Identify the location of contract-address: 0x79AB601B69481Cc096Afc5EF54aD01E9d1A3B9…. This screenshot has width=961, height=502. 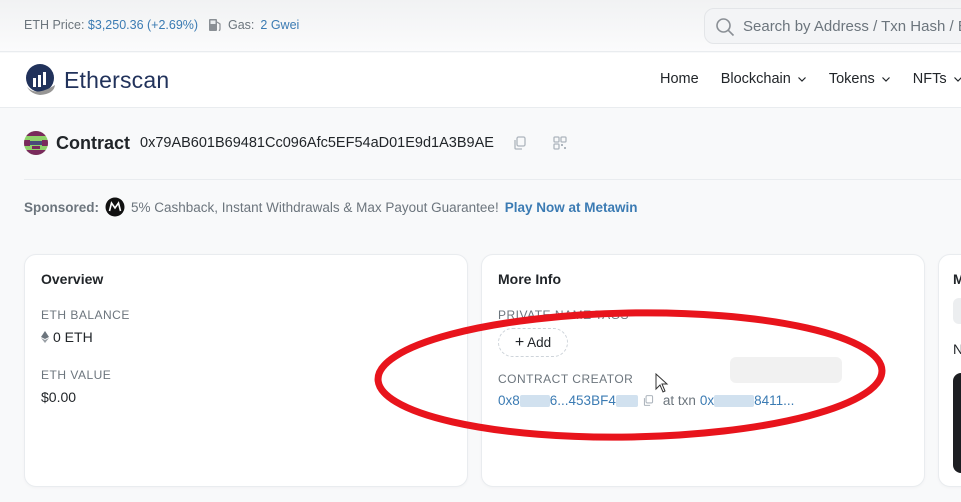
(317, 143).